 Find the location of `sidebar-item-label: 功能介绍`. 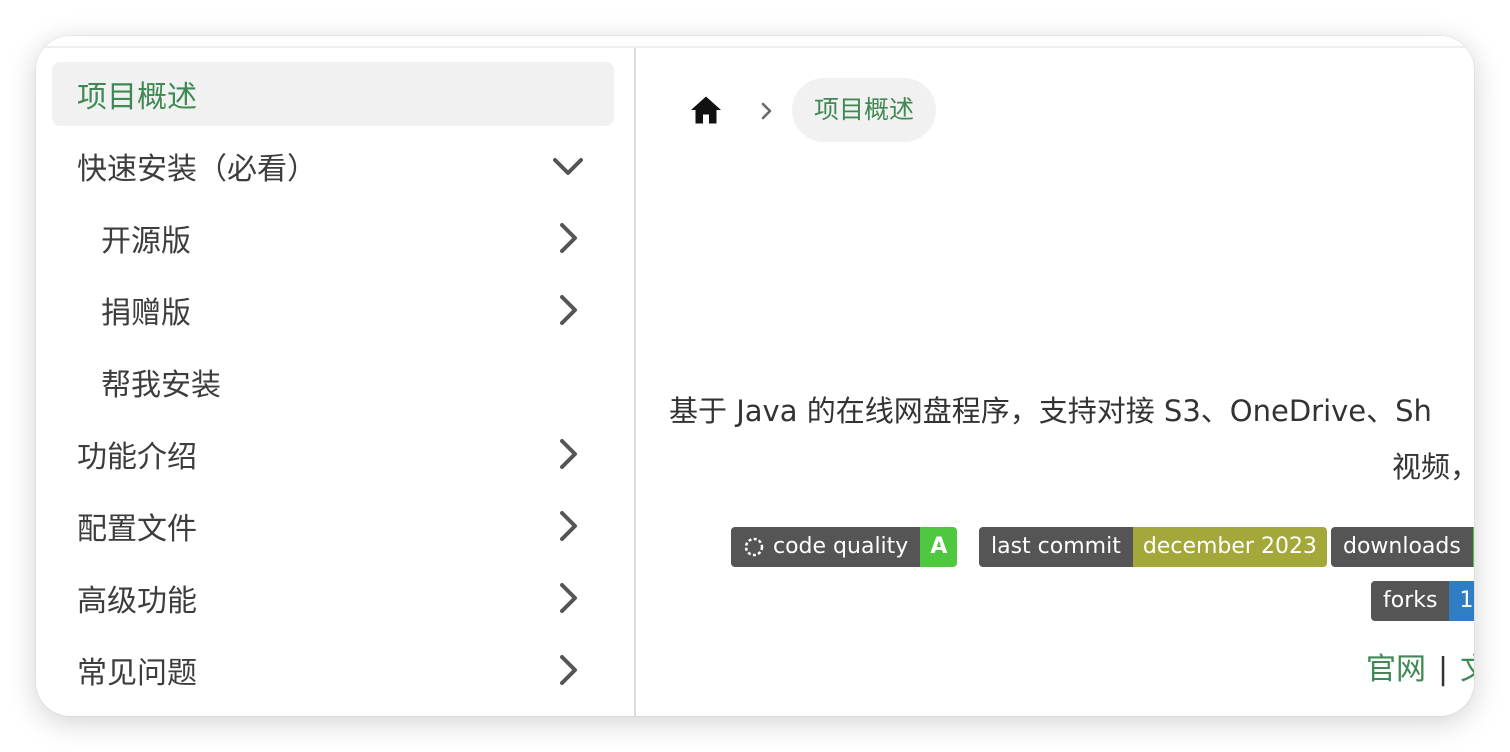

sidebar-item-label: 功能介绍 is located at coordinates (137, 457).